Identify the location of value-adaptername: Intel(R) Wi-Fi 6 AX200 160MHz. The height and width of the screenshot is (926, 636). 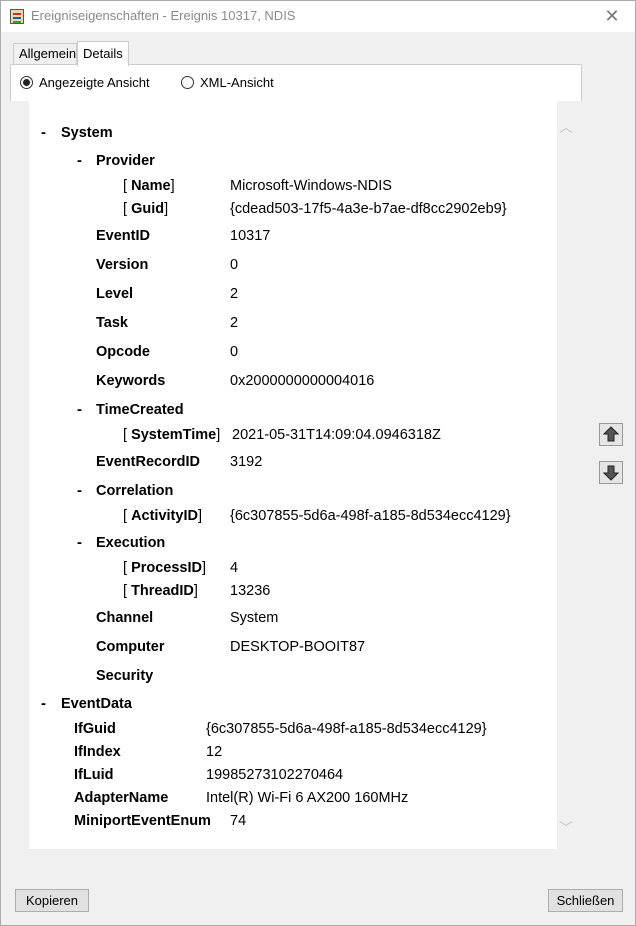
(307, 798).